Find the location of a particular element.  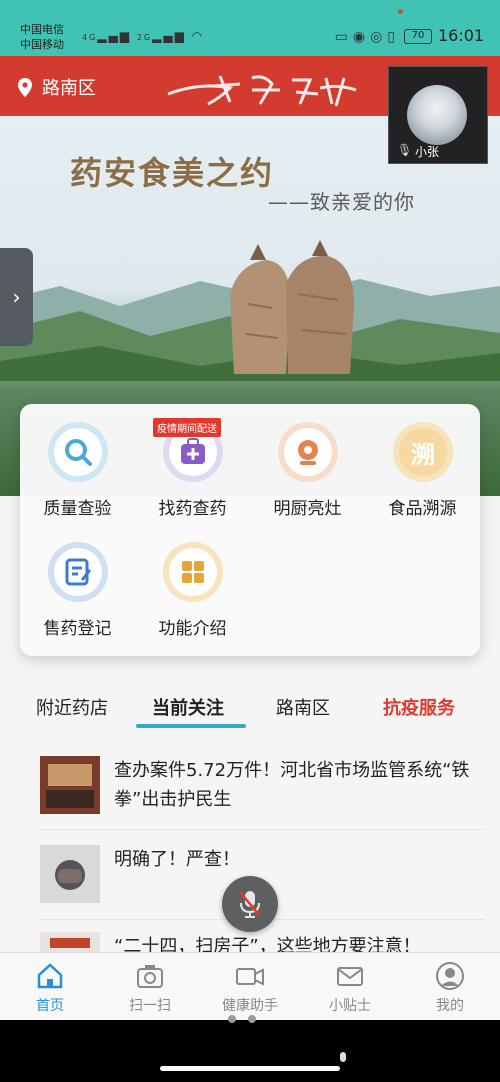

grid-icon is located at coordinates (193, 572).